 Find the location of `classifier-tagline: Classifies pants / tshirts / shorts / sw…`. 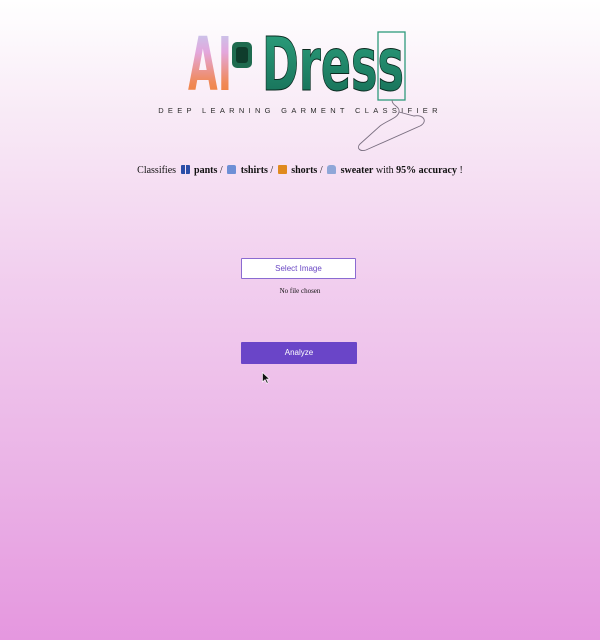

classifier-tagline: Classifies pants / tshirts / shorts / sw… is located at coordinates (300, 170).